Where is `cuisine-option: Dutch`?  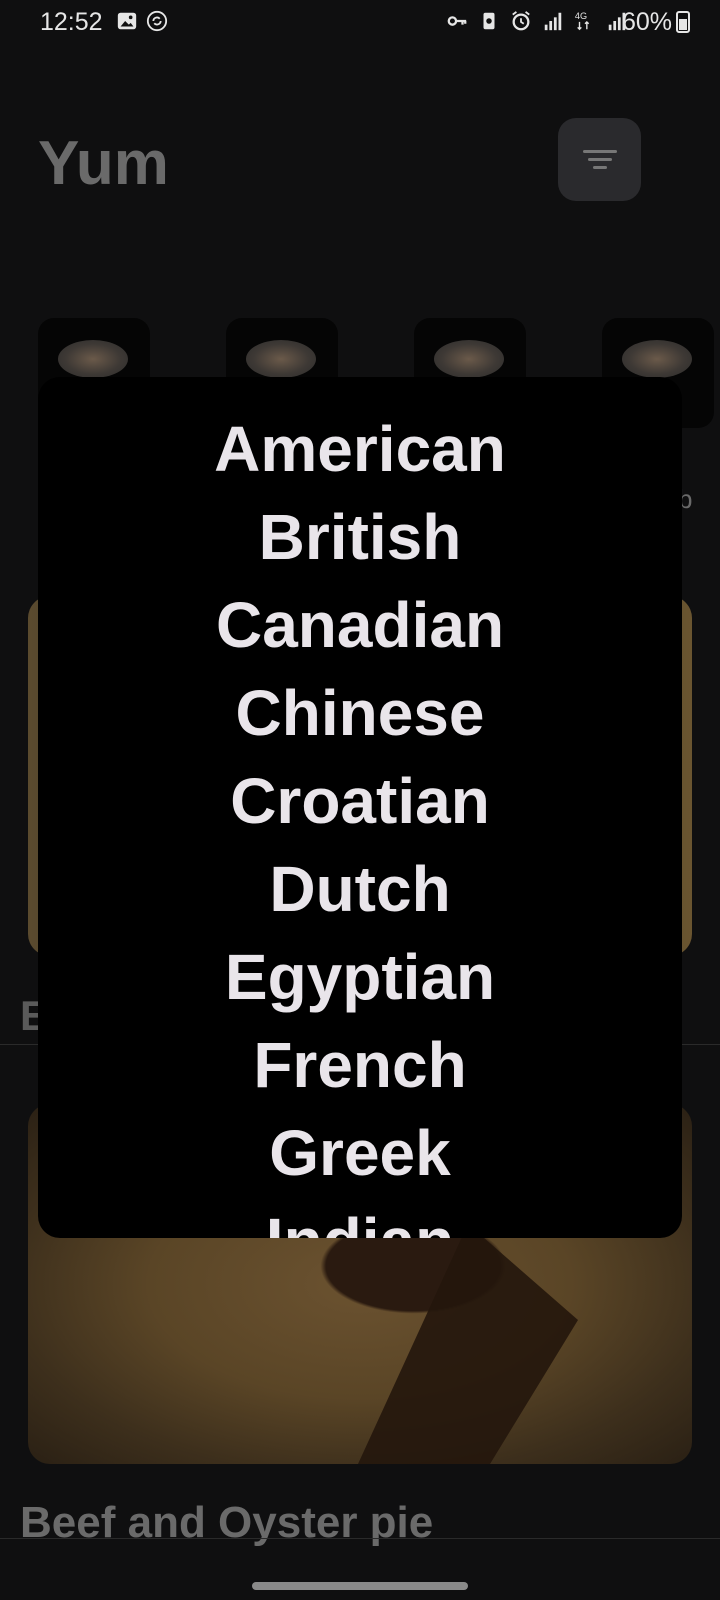
cuisine-option: Dutch is located at coordinates (360, 889).